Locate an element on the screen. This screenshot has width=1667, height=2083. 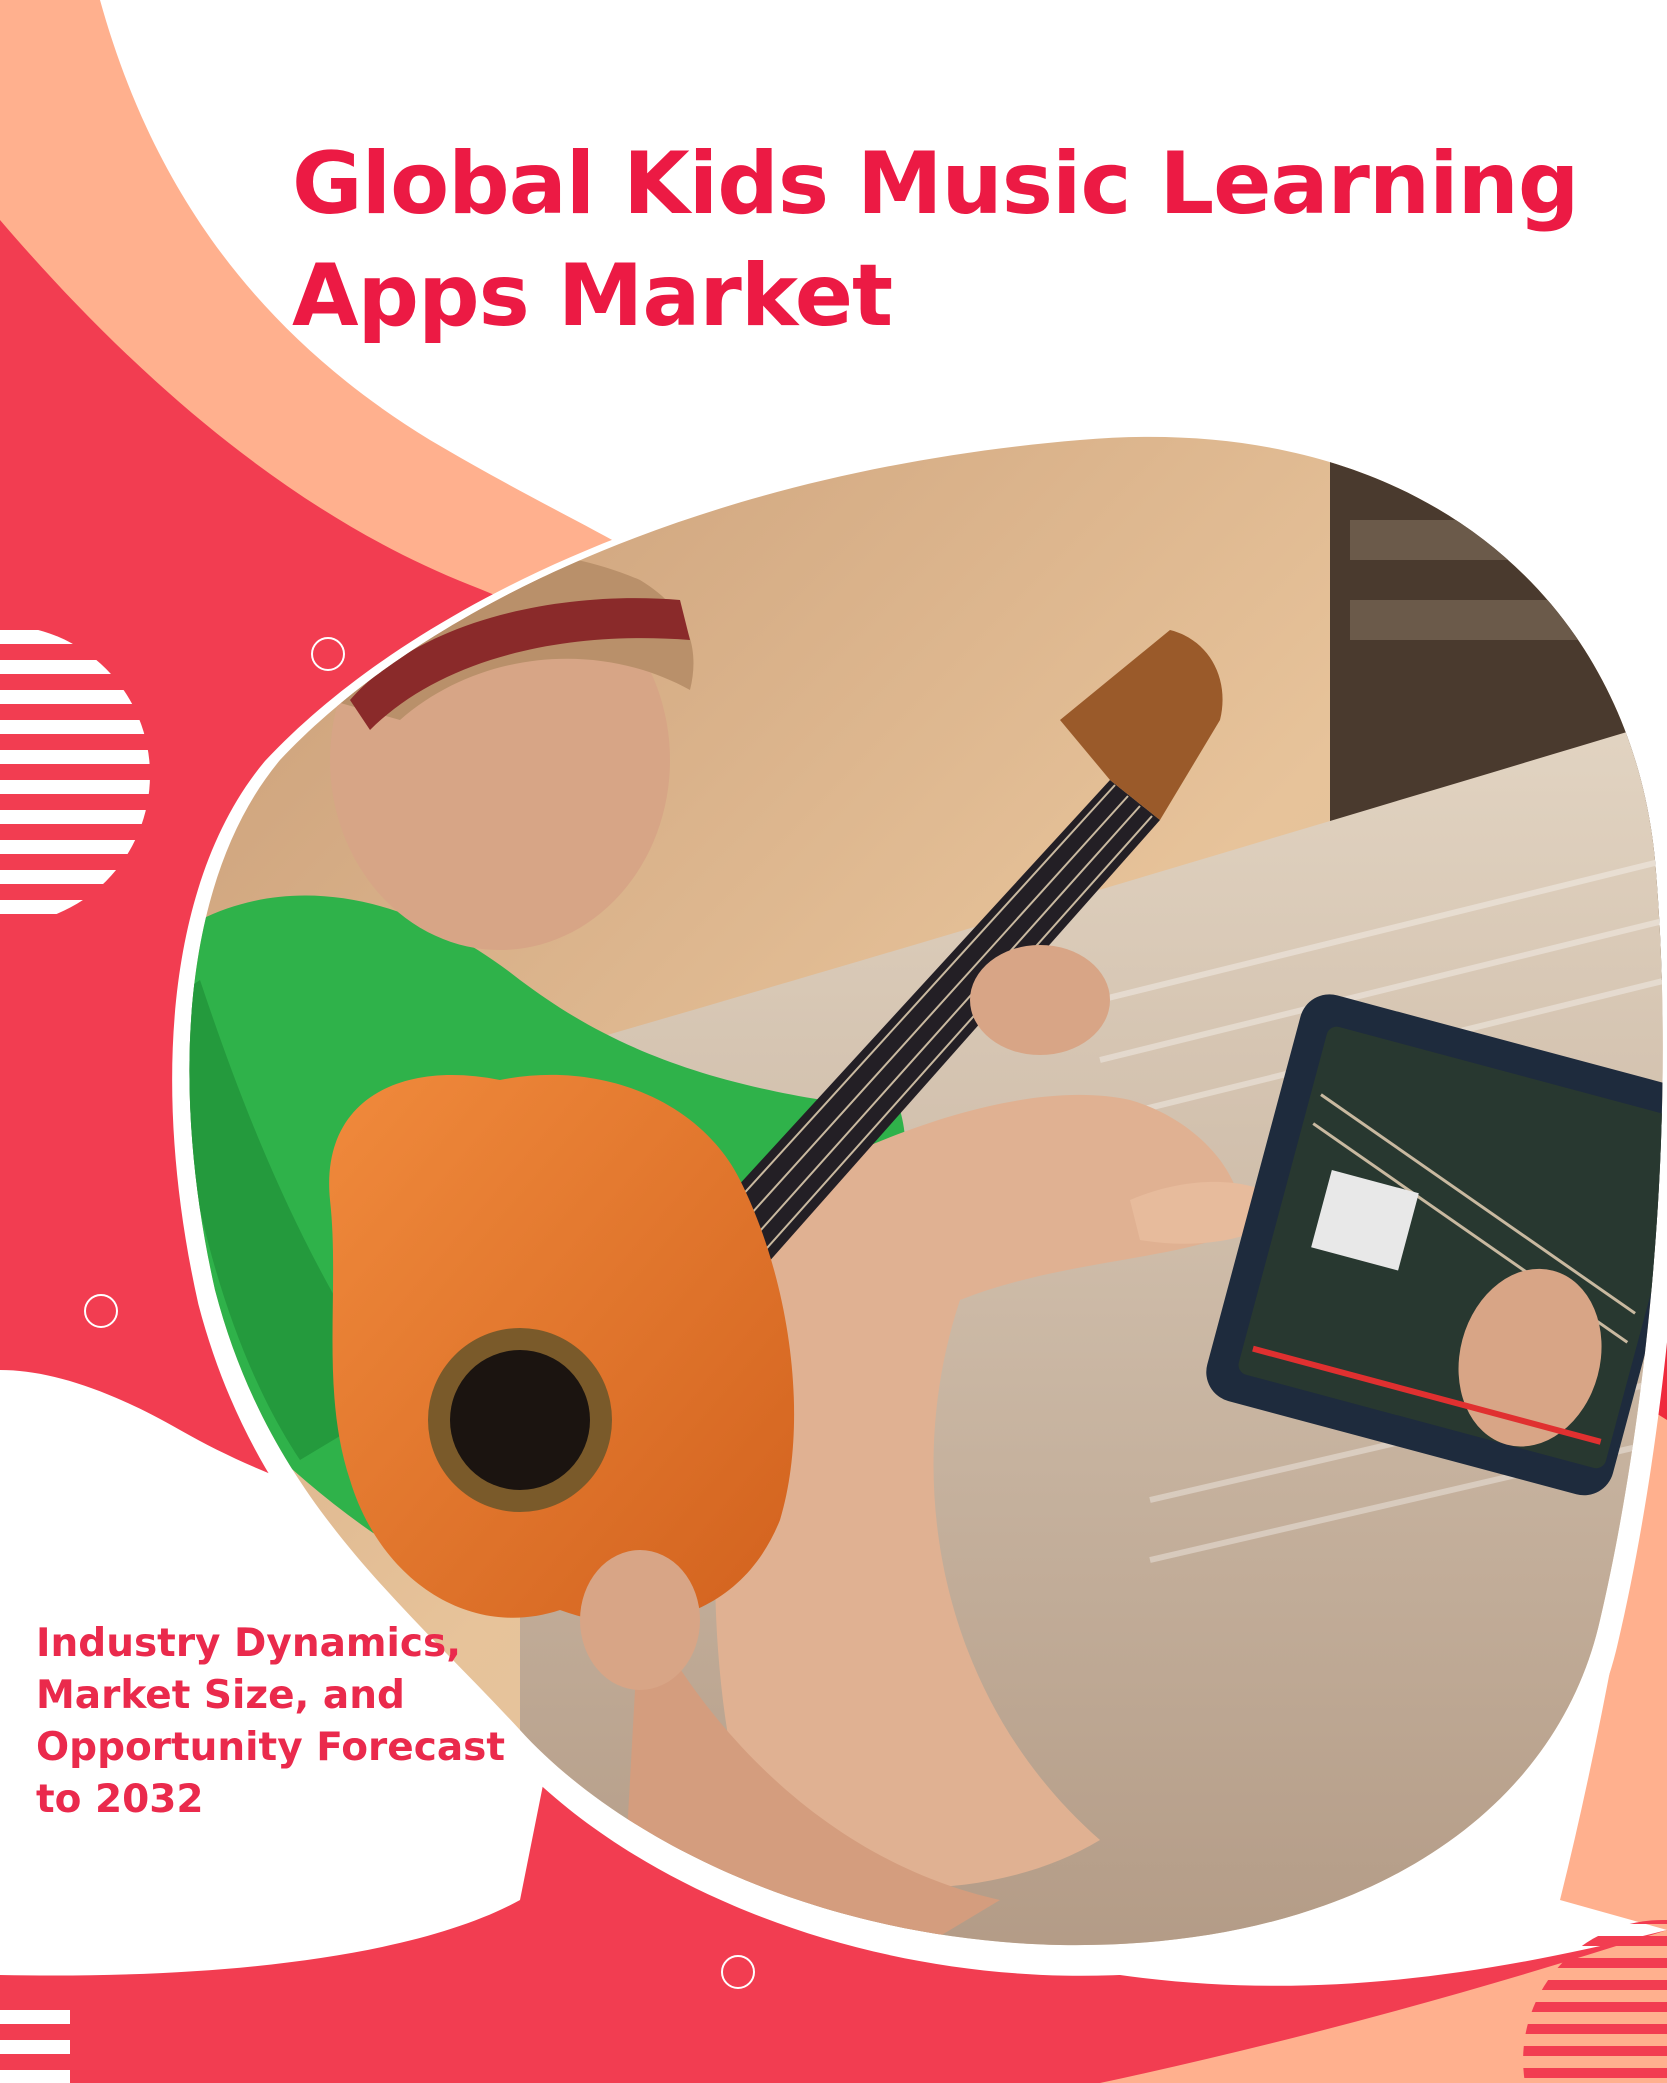
report-title: Global Kids Music Learning Apps Market is located at coordinates (962, 240).